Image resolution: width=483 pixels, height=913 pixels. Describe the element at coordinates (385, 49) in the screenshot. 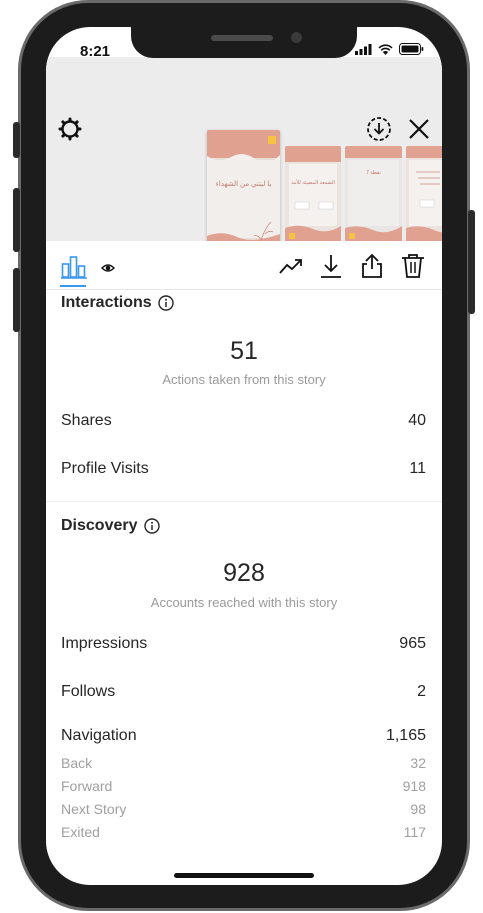

I see `wifi-icon` at that location.